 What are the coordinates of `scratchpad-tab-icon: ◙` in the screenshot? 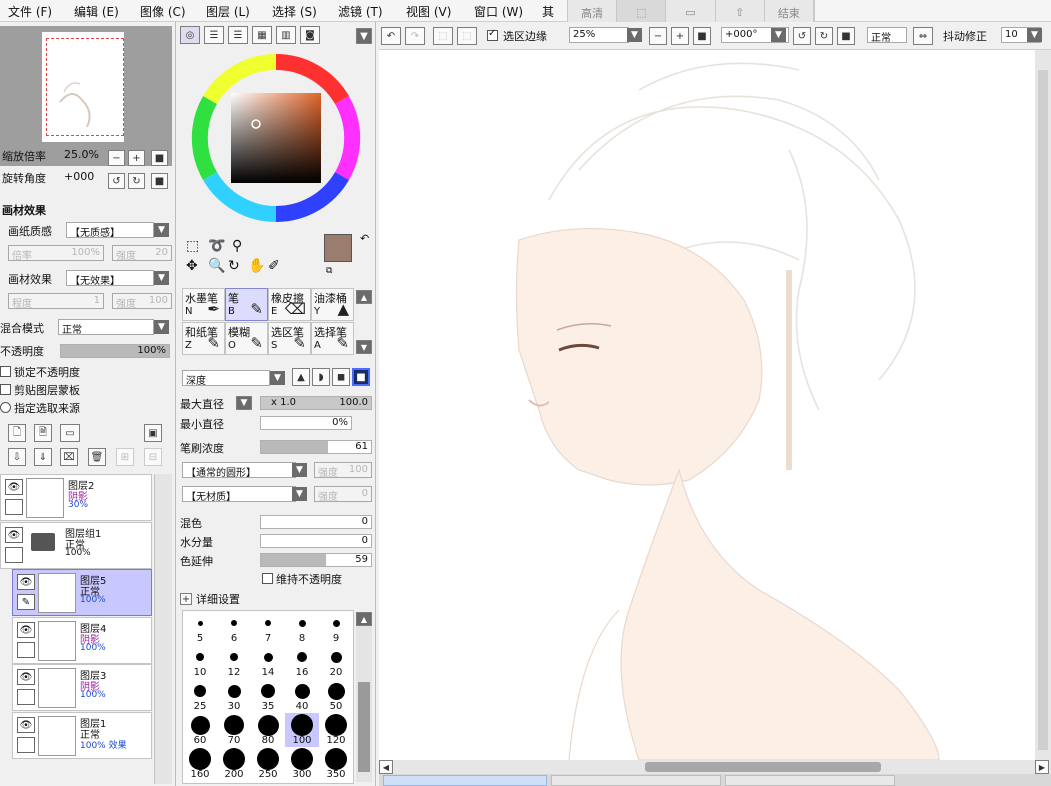 It's located at (310, 35).